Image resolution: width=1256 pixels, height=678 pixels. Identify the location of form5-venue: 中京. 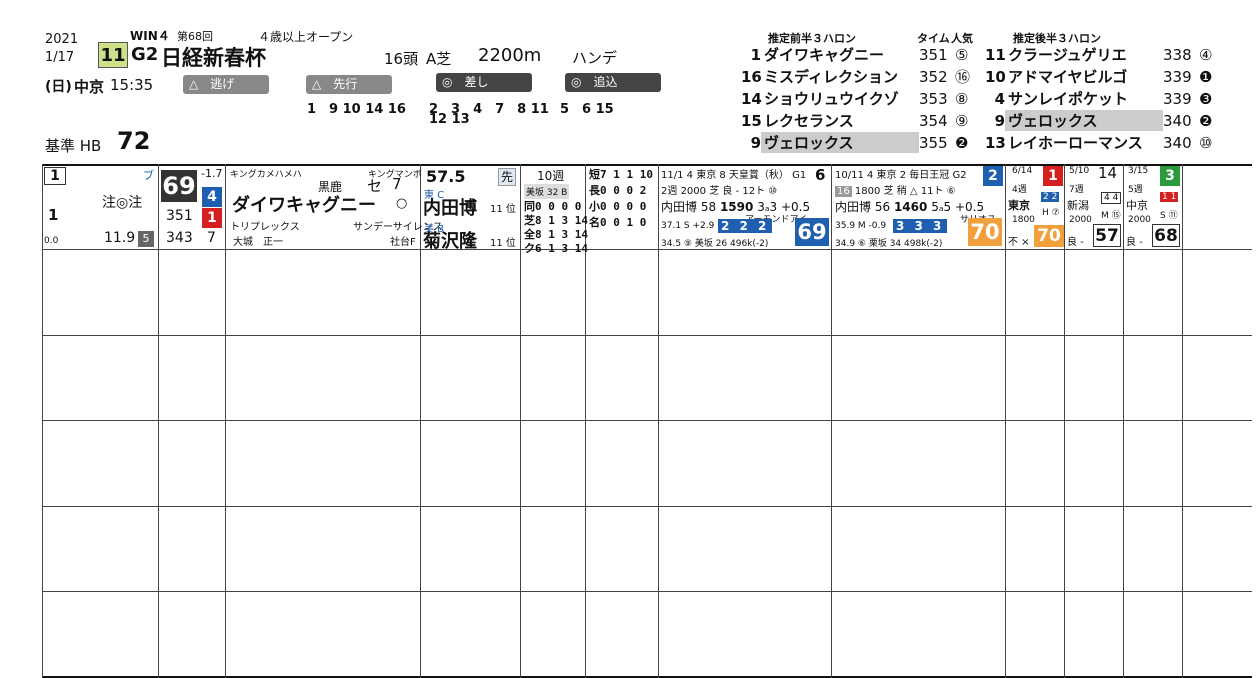
(1137, 205).